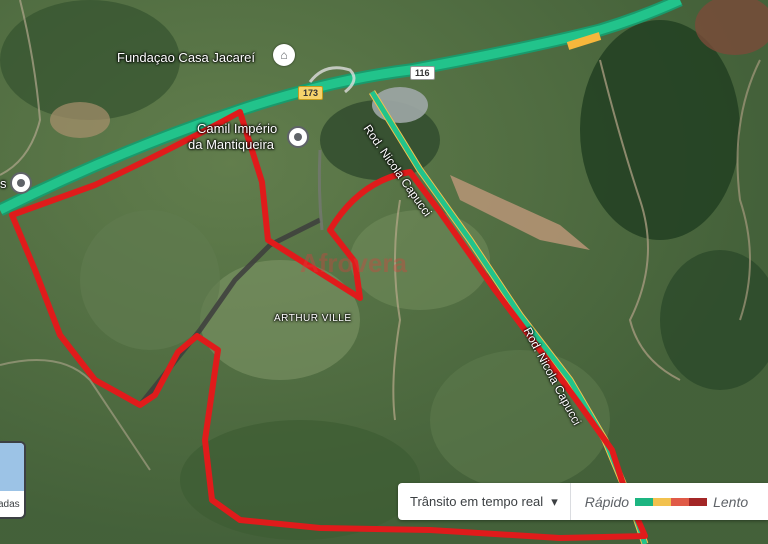 The height and width of the screenshot is (544, 768). What do you see at coordinates (680, 501) in the screenshot?
I see `traffic-swatch-slow` at bounding box center [680, 501].